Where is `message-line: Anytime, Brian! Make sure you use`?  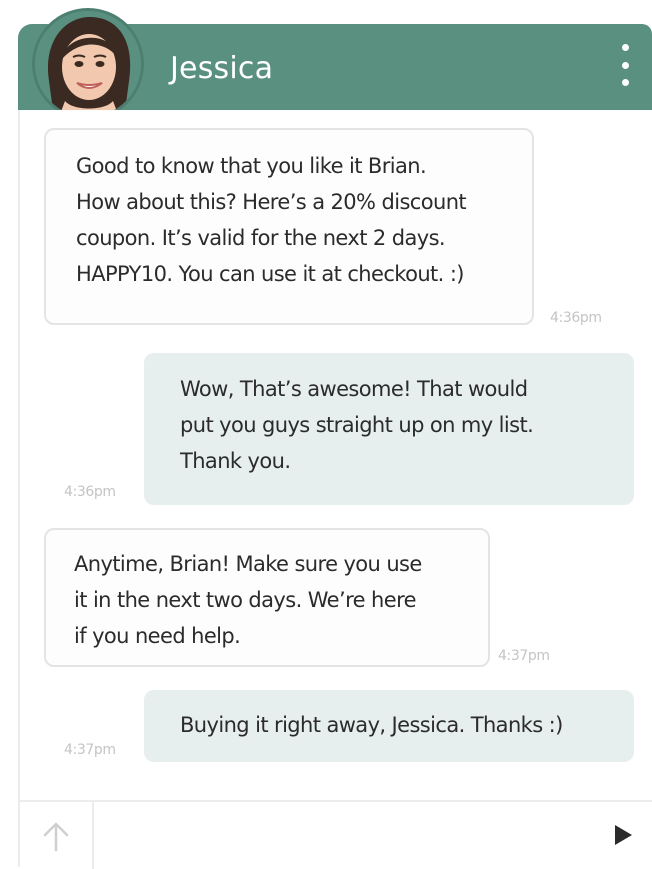 message-line: Anytime, Brian! Make sure you use is located at coordinates (248, 564).